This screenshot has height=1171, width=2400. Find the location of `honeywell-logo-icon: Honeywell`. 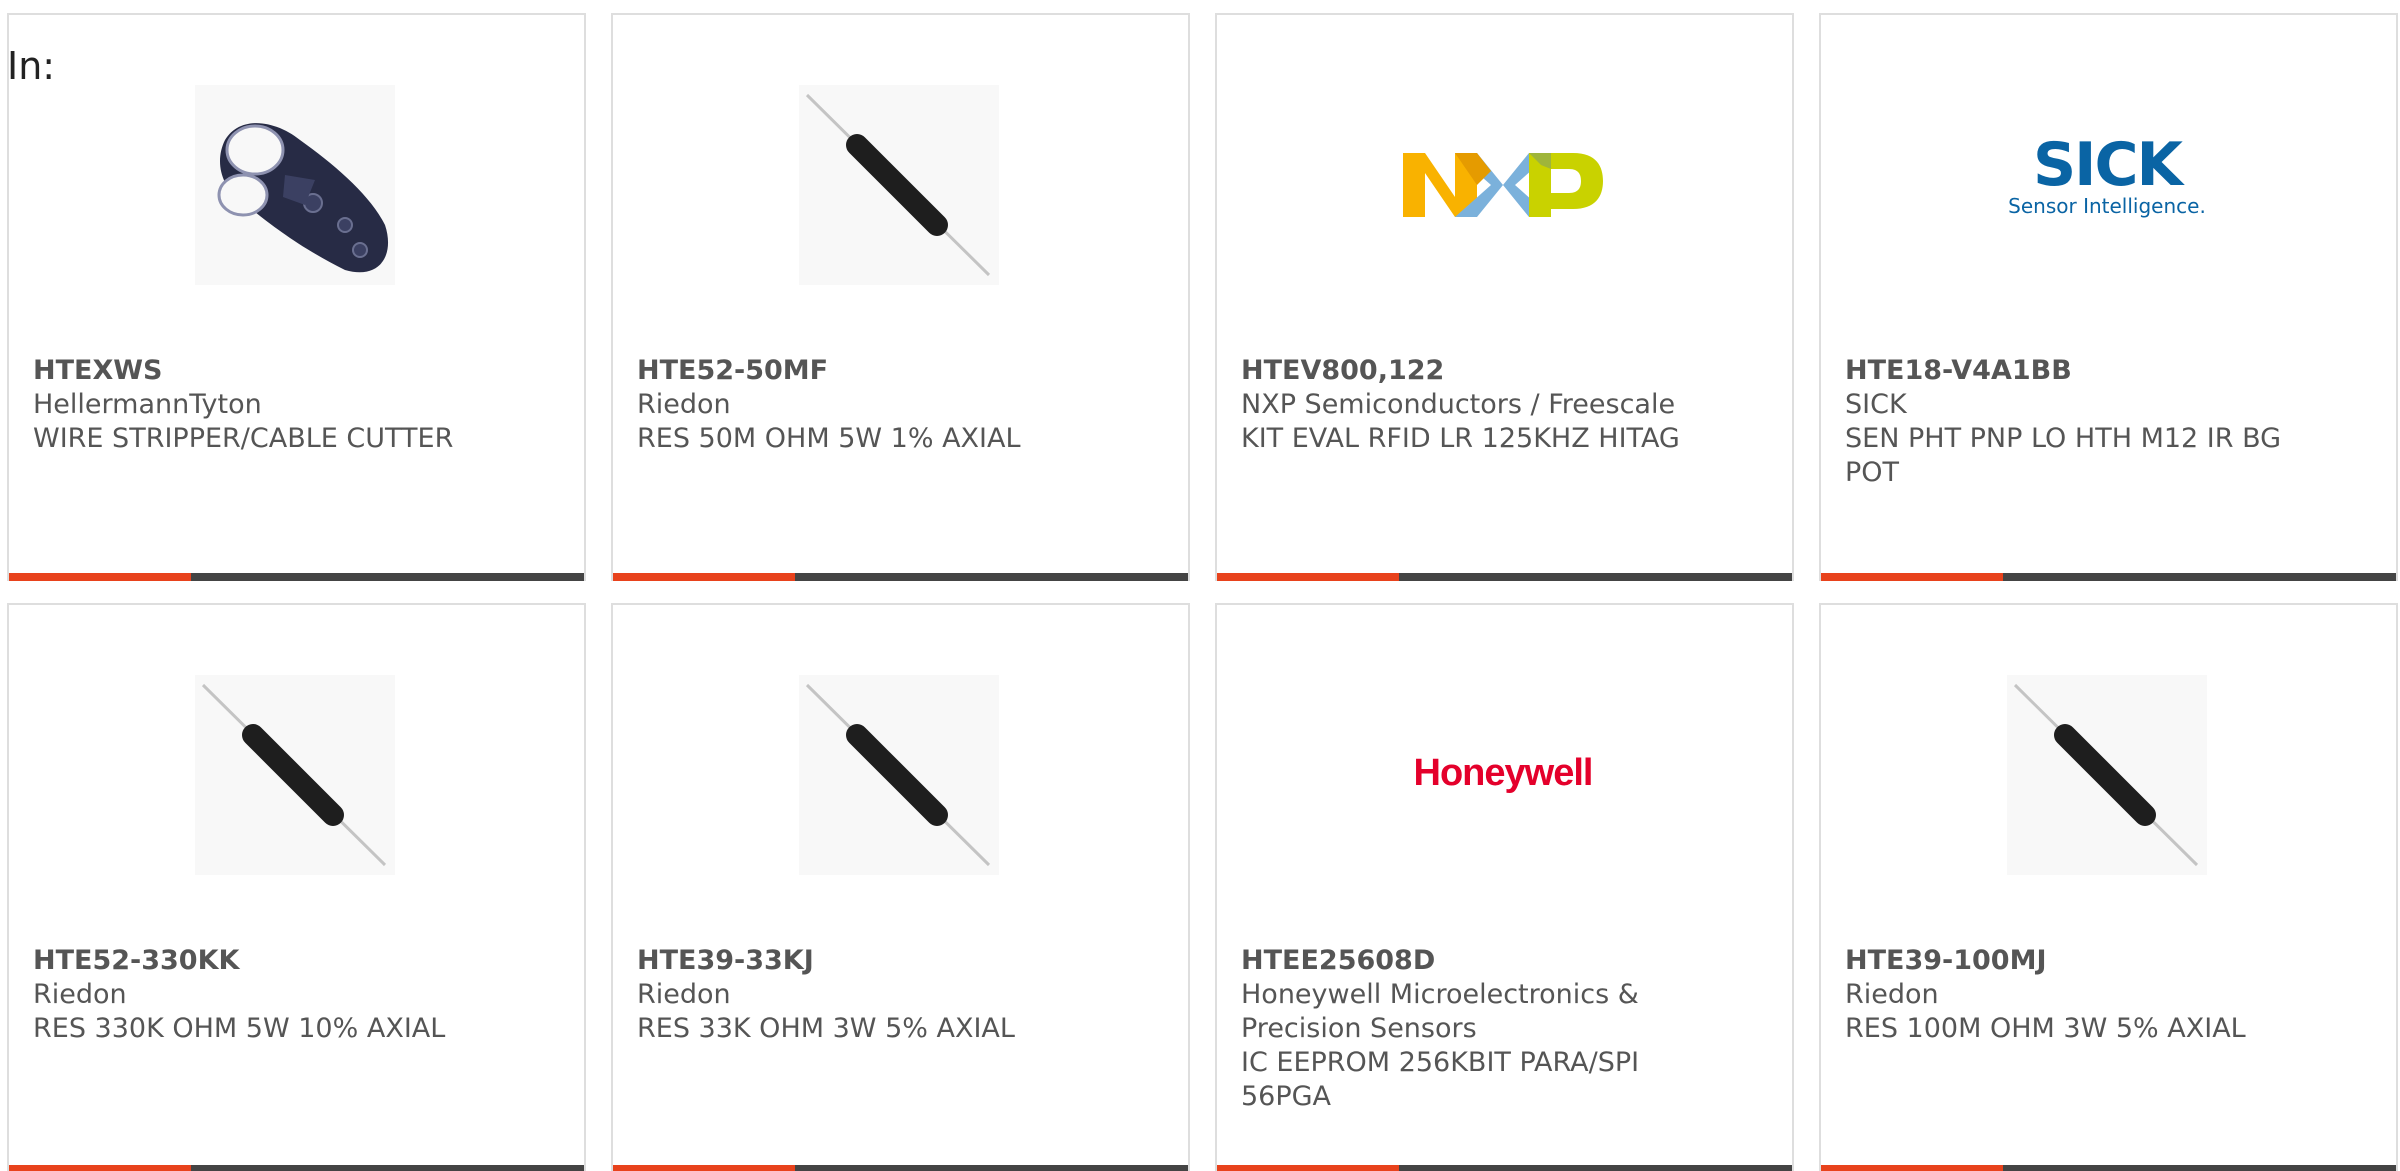

honeywell-logo-icon: Honeywell is located at coordinates (1504, 773).